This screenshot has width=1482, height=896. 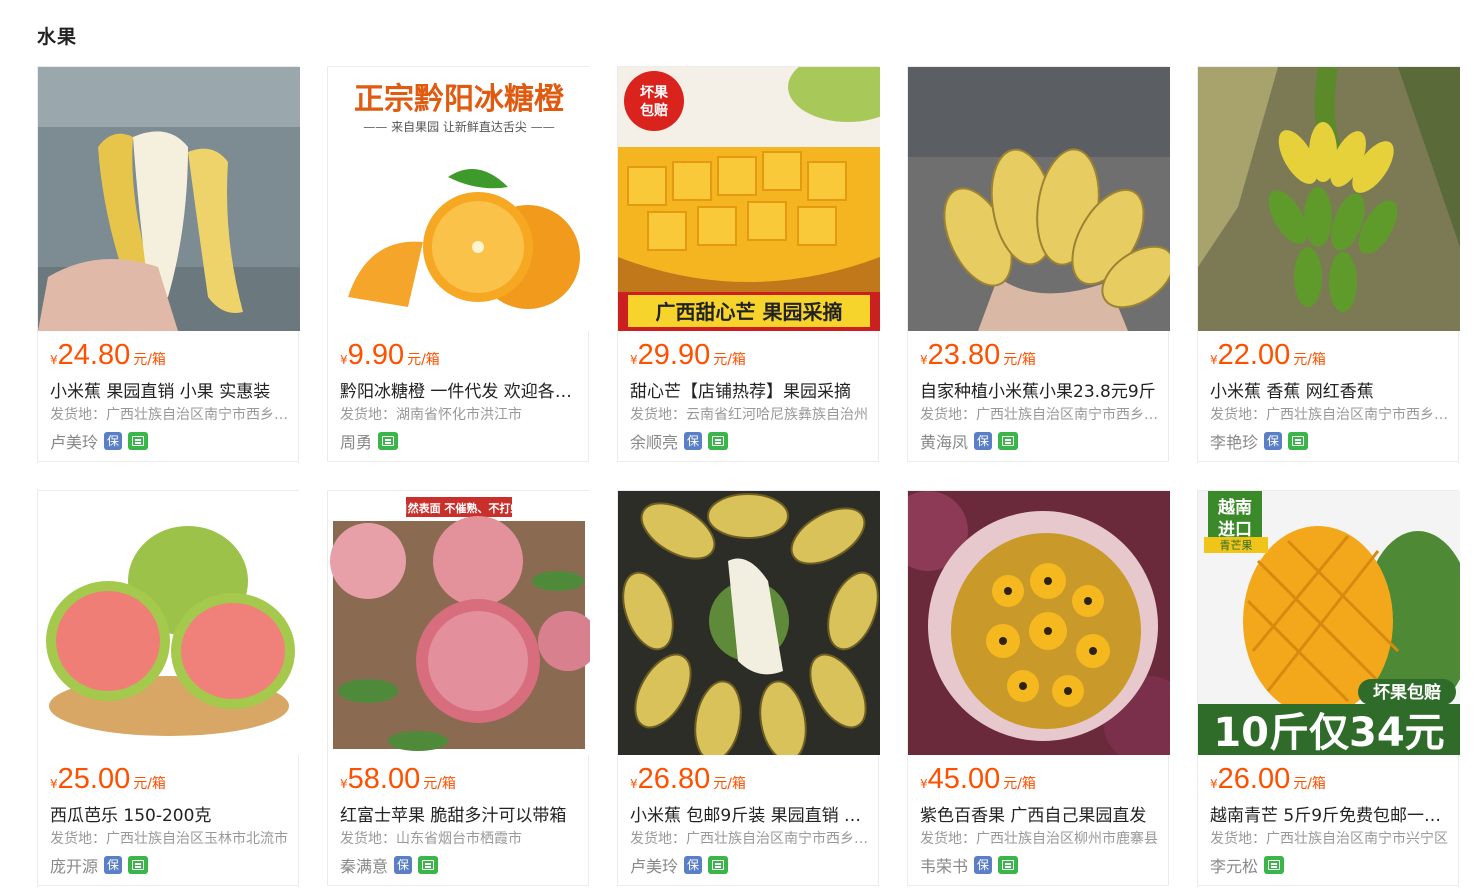 I want to click on seller-row: 李艳珍保, so click(x=1259, y=440).